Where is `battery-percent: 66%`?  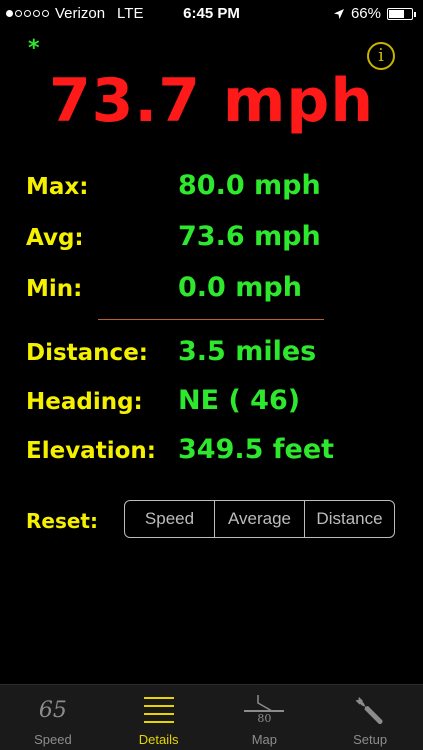
battery-percent: 66% is located at coordinates (365, 13).